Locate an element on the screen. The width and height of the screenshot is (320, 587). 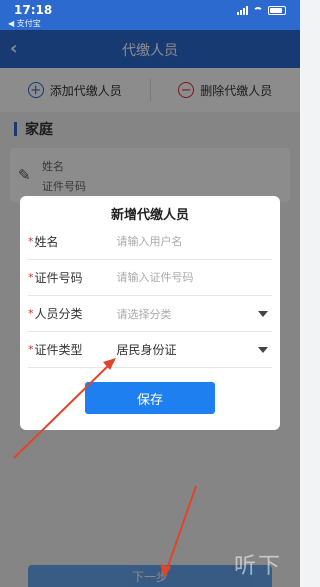
category-row: * 人员分类 请选择分类 is located at coordinates (150, 314).